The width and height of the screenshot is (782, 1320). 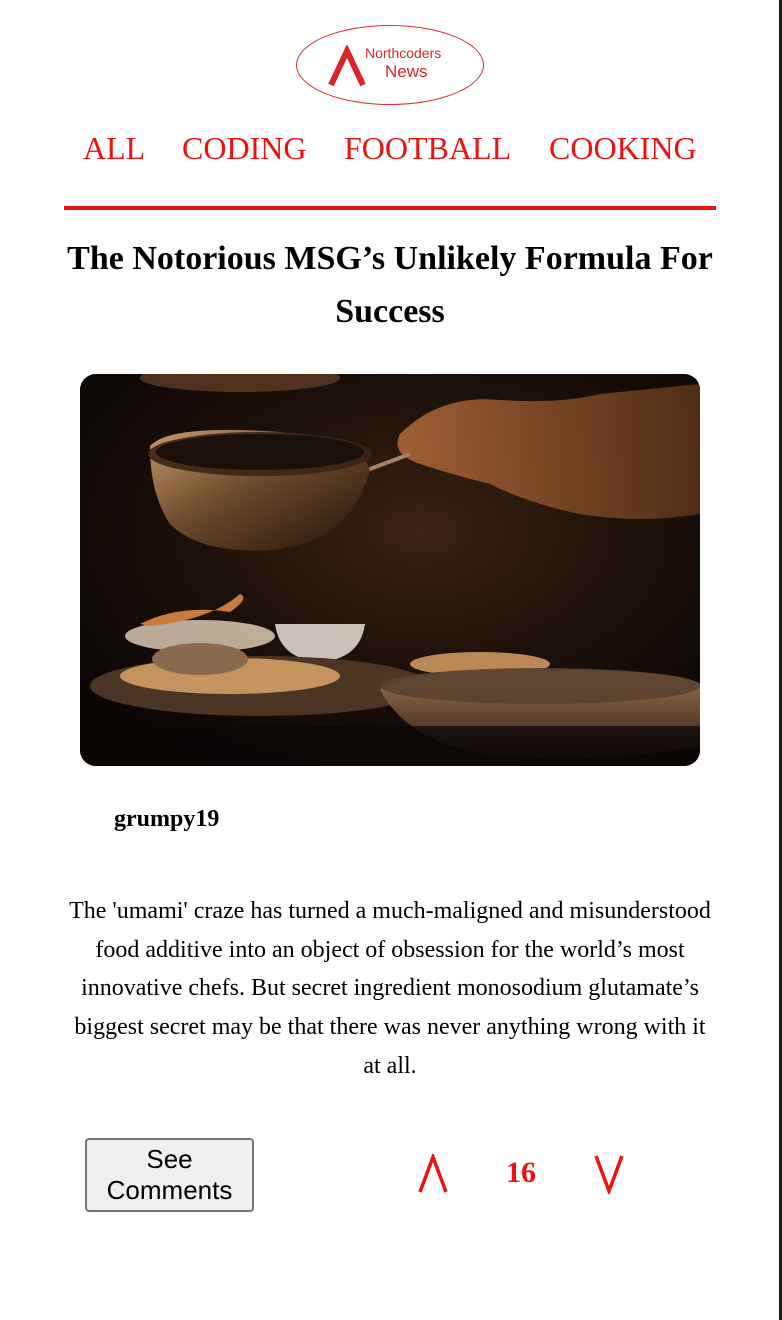 I want to click on nav-item-coding: CODING, so click(x=244, y=148).